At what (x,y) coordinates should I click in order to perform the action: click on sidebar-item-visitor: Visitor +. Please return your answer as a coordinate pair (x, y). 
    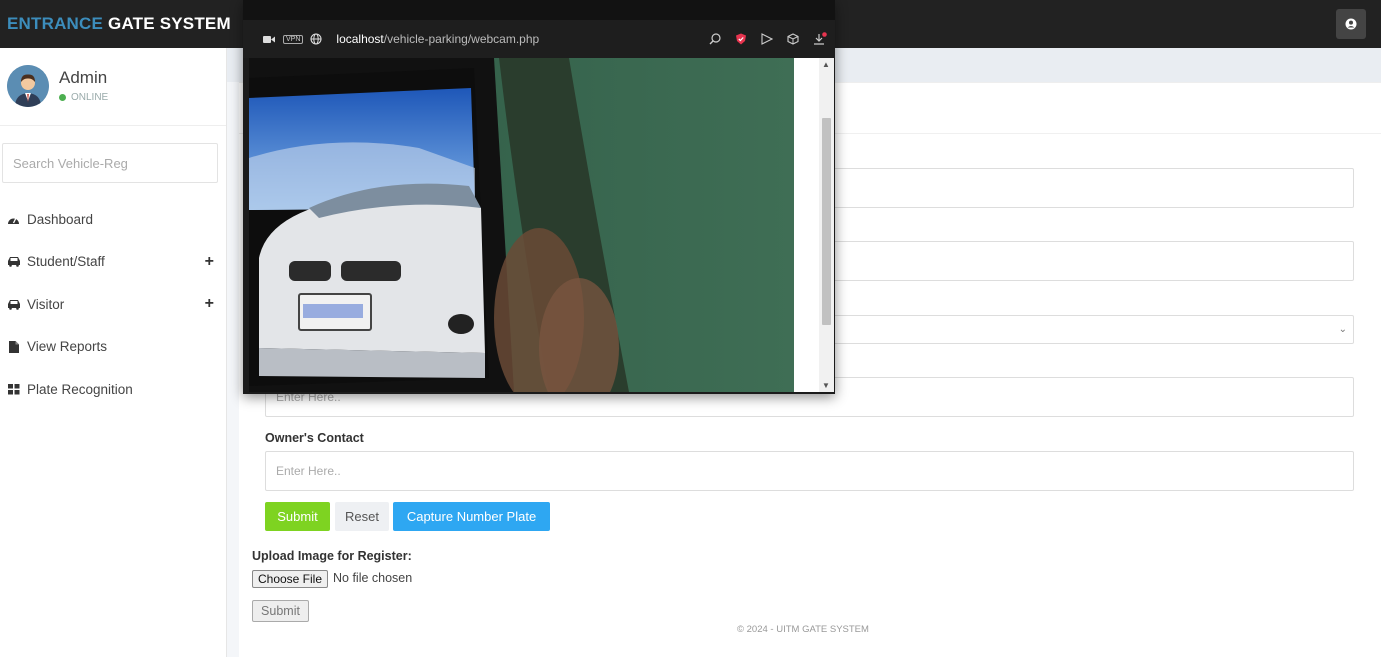
    Looking at the image, I should click on (113, 304).